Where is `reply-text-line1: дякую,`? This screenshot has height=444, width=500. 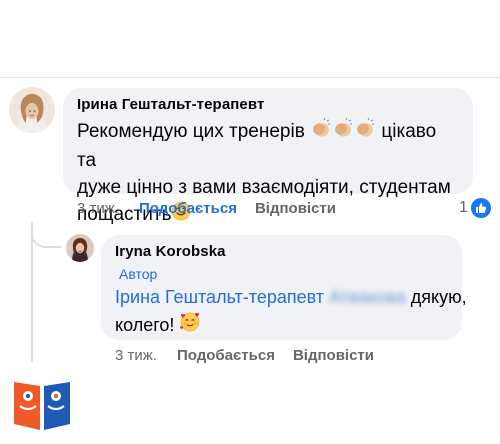 reply-text-line1: дякую, is located at coordinates (438, 297).